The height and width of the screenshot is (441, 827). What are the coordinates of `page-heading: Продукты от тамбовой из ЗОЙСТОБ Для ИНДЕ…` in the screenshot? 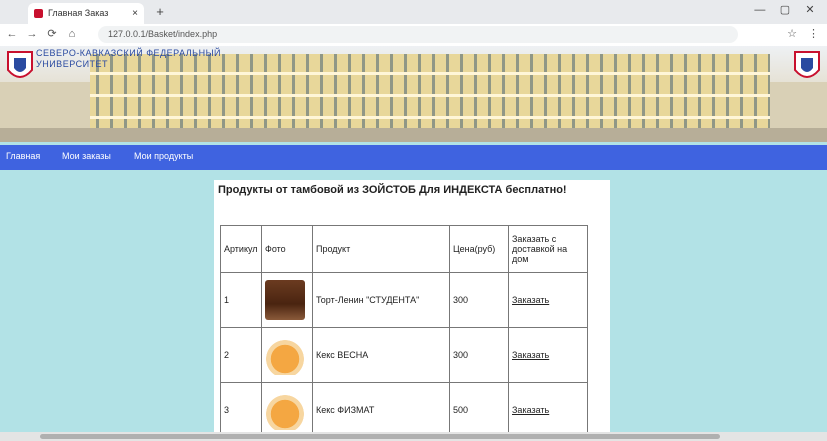 It's located at (392, 190).